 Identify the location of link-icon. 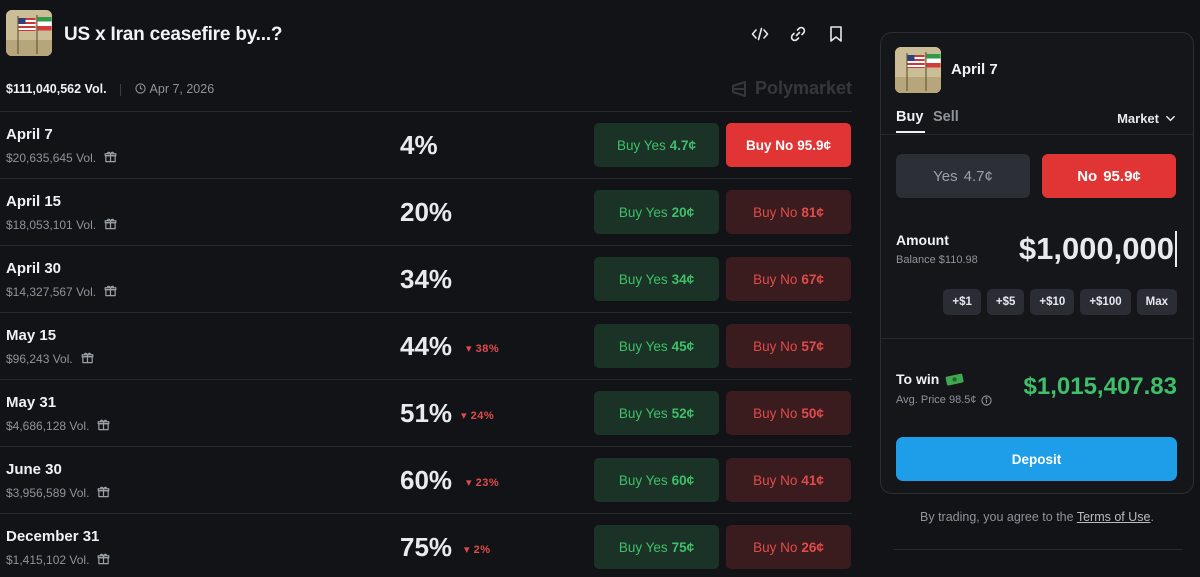
(798, 34).